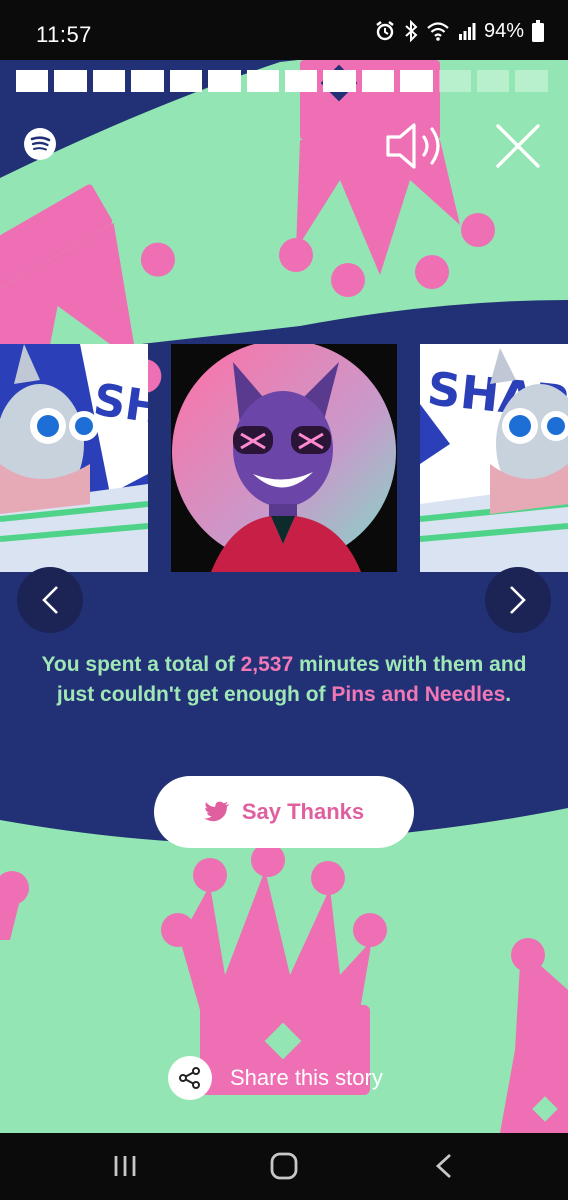 The height and width of the screenshot is (1200, 568). What do you see at coordinates (40, 144) in the screenshot?
I see `spotify-logo-icon` at bounding box center [40, 144].